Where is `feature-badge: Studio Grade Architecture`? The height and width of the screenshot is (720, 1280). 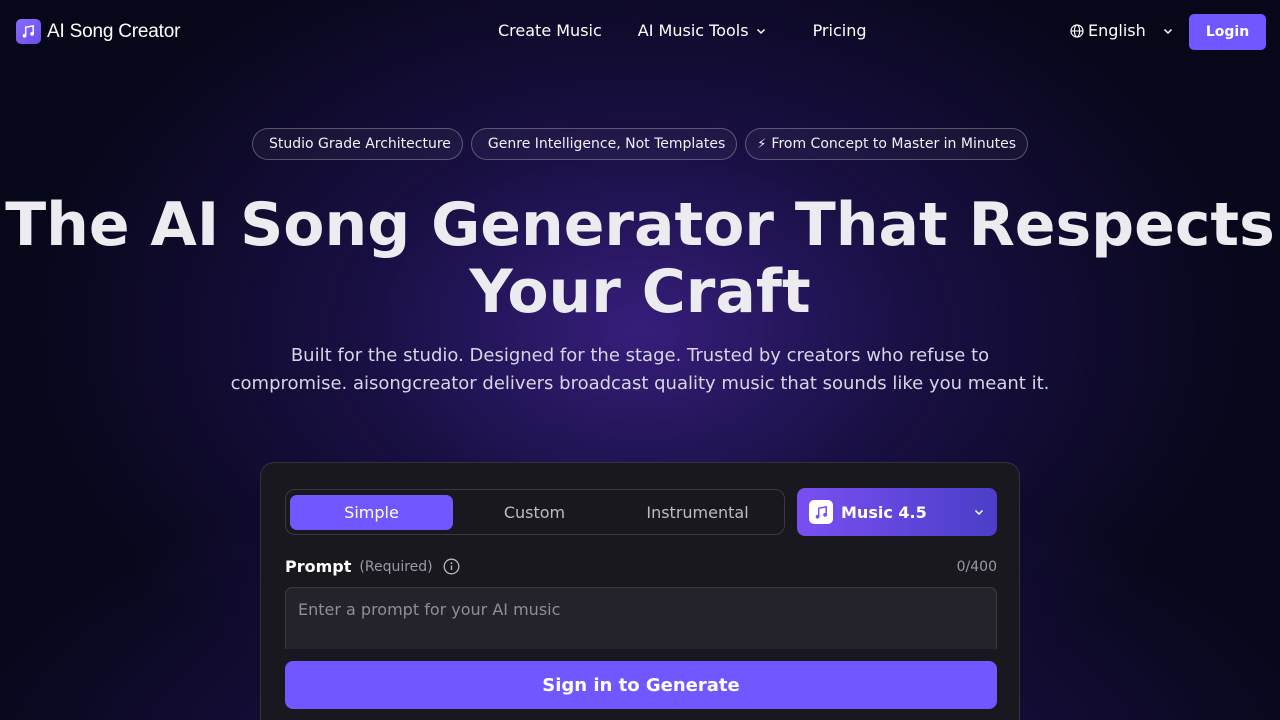
feature-badge: Studio Grade Architecture is located at coordinates (357, 144).